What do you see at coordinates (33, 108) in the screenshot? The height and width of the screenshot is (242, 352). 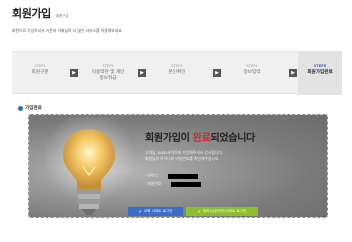 I see `section-heading-label: 가입완료` at bounding box center [33, 108].